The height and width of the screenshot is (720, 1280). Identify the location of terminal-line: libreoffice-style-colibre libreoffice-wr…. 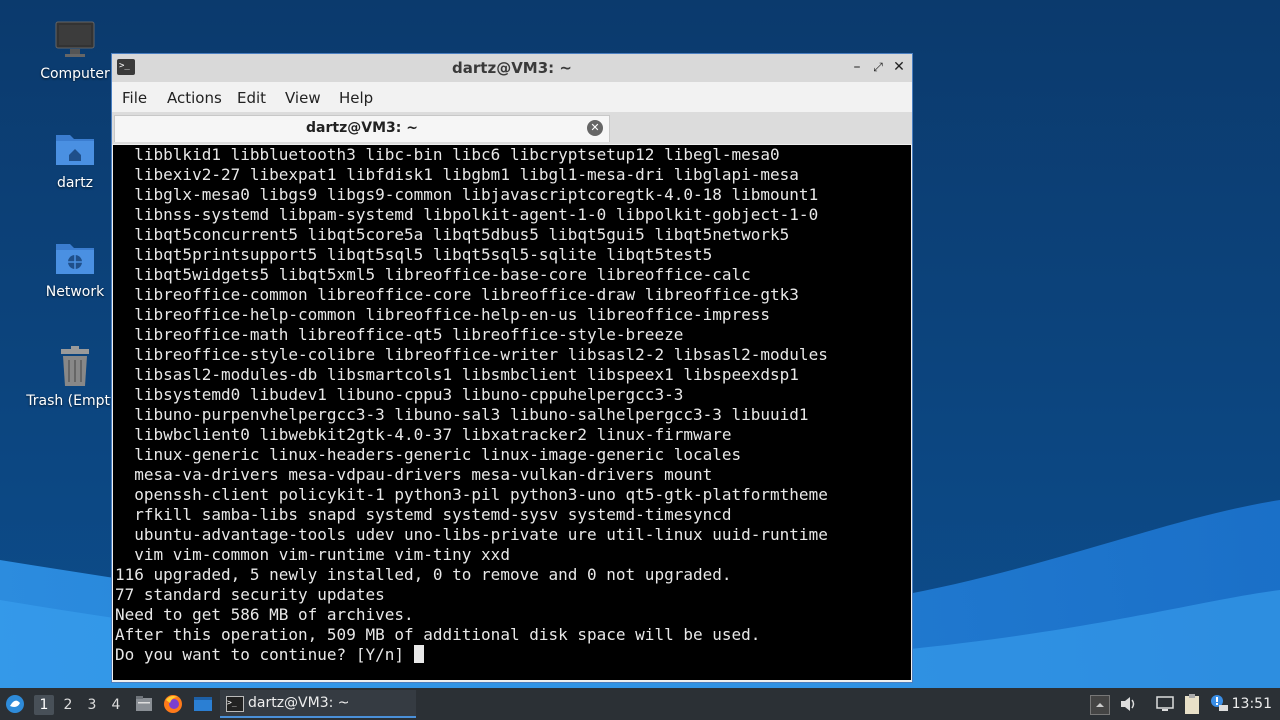
(471, 354).